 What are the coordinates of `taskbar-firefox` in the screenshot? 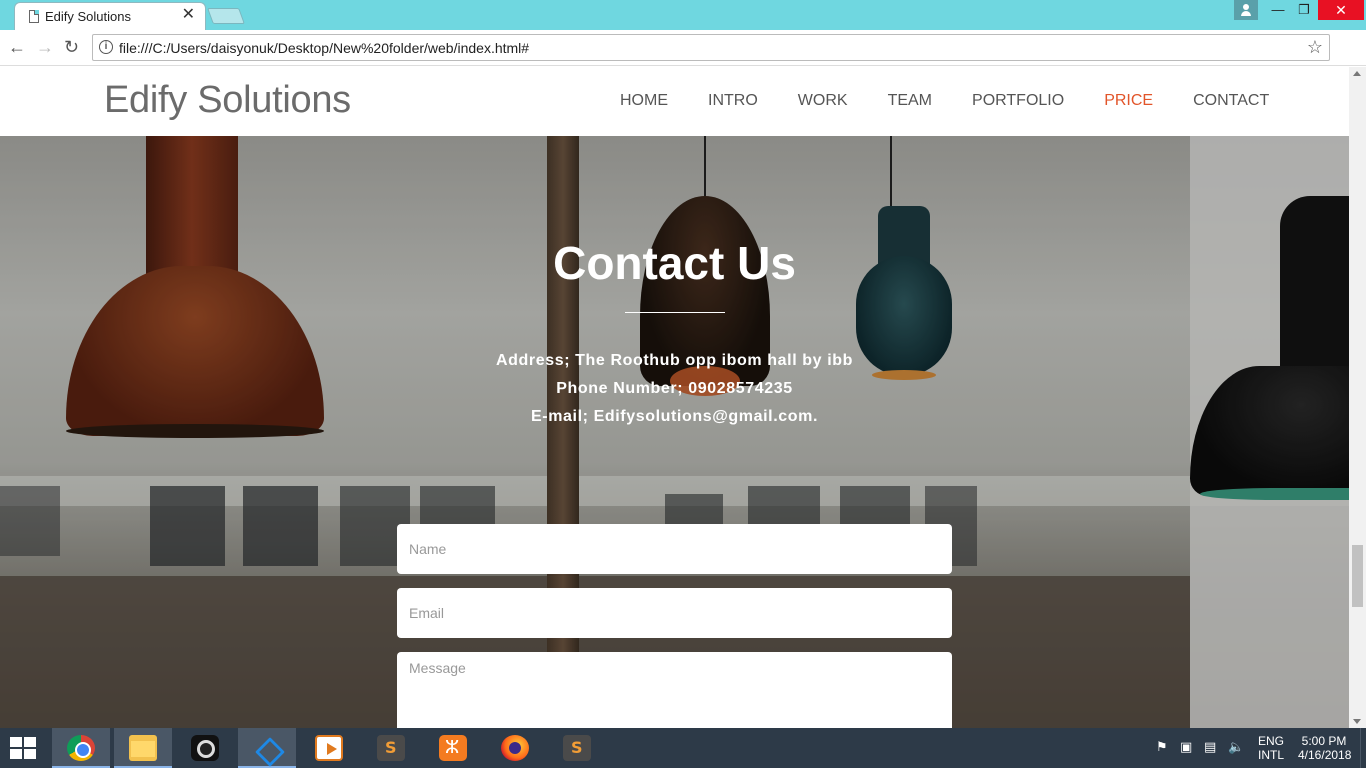 It's located at (515, 748).